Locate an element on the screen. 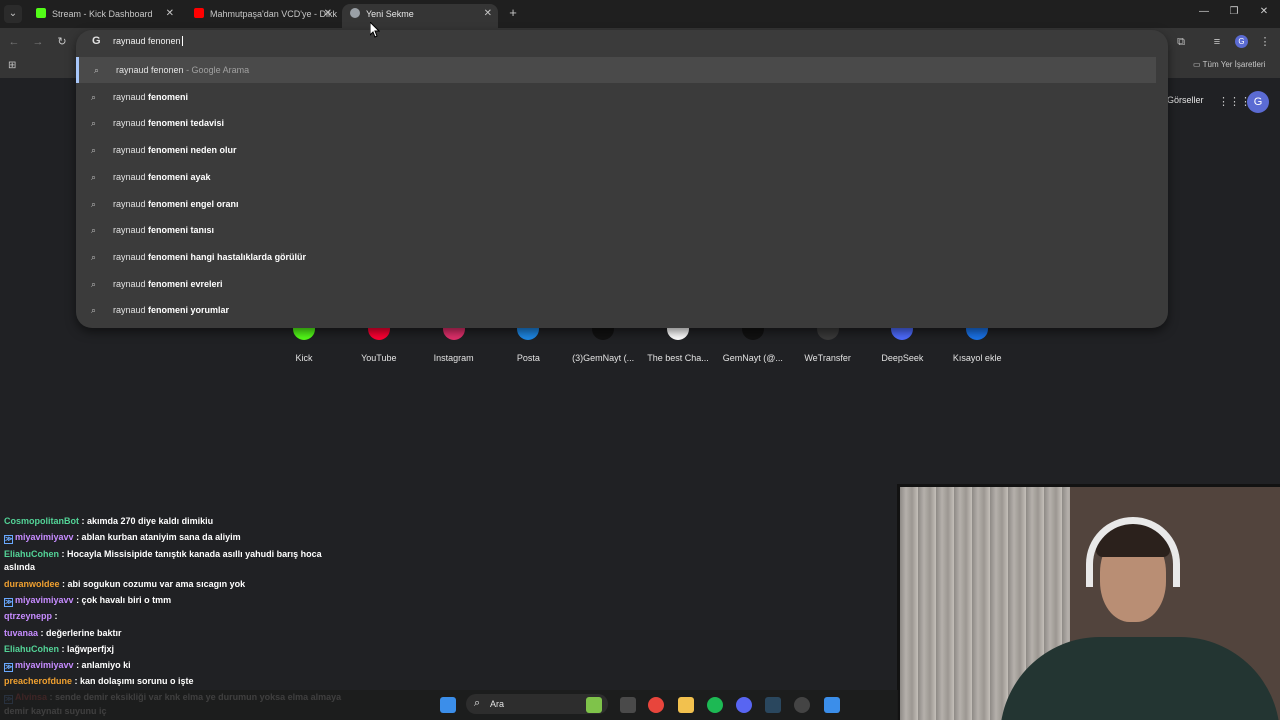 Image resolution: width=1280 pixels, height=720 pixels. tab-new-tab: Yeni Sekme ✕ is located at coordinates (420, 16).